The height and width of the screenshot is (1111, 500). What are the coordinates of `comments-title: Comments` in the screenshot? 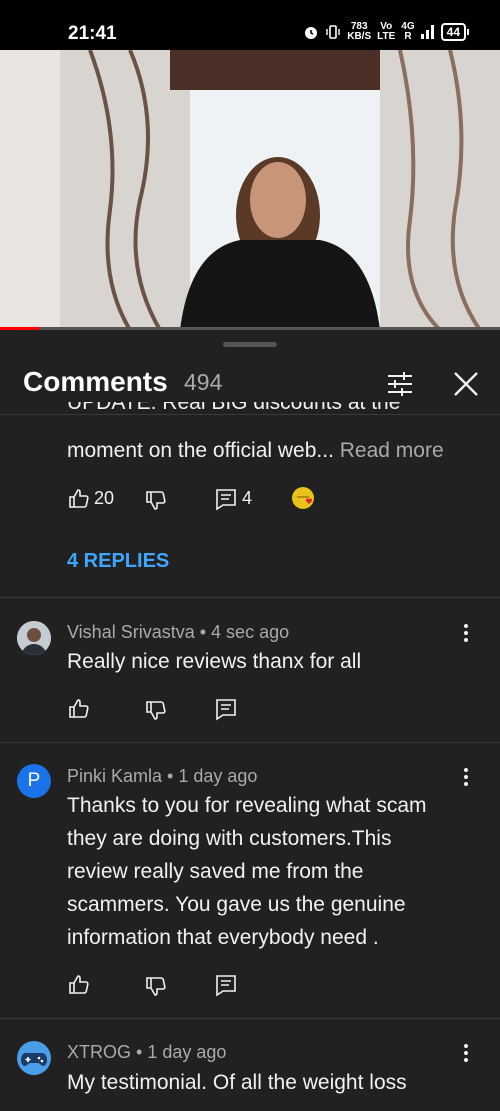 It's located at (95, 381).